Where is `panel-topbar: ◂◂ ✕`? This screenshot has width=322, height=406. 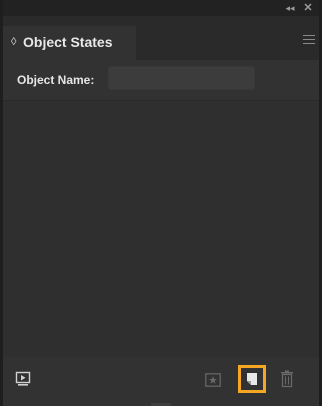 panel-topbar: ◂◂ ✕ is located at coordinates (161, 8).